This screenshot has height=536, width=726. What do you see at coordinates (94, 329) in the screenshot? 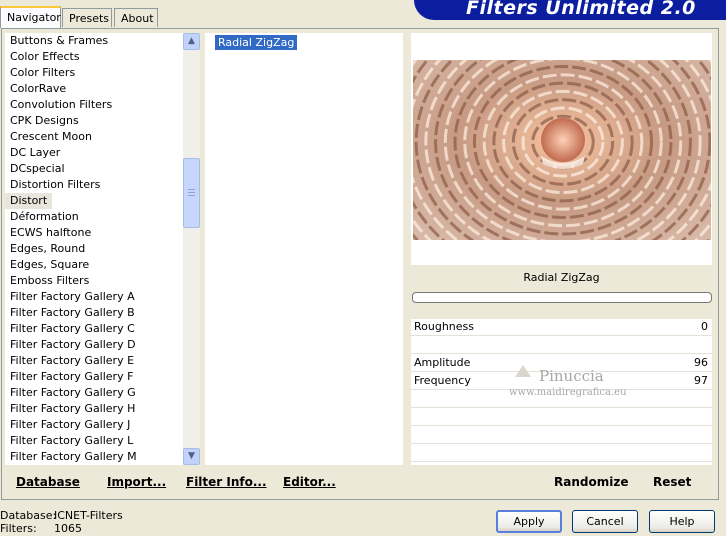
I see `category-item: Filter Factory Gallery C` at bounding box center [94, 329].